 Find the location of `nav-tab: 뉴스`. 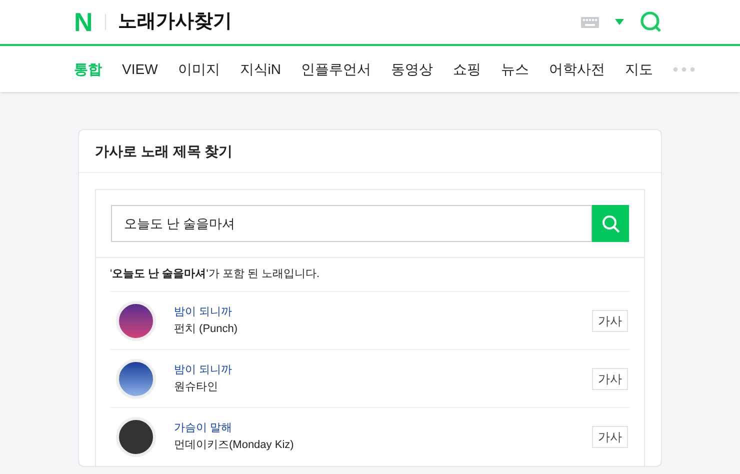

nav-tab: 뉴스 is located at coordinates (515, 69).